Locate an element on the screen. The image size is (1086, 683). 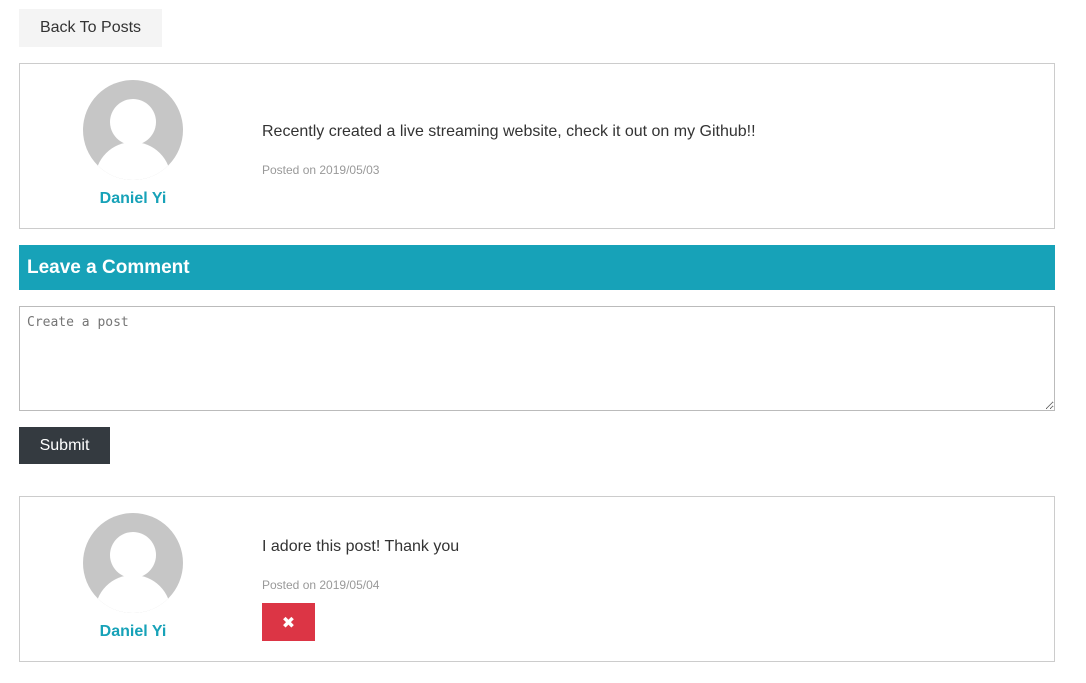
back-to-posts-button: Back To Posts is located at coordinates (90, 28).